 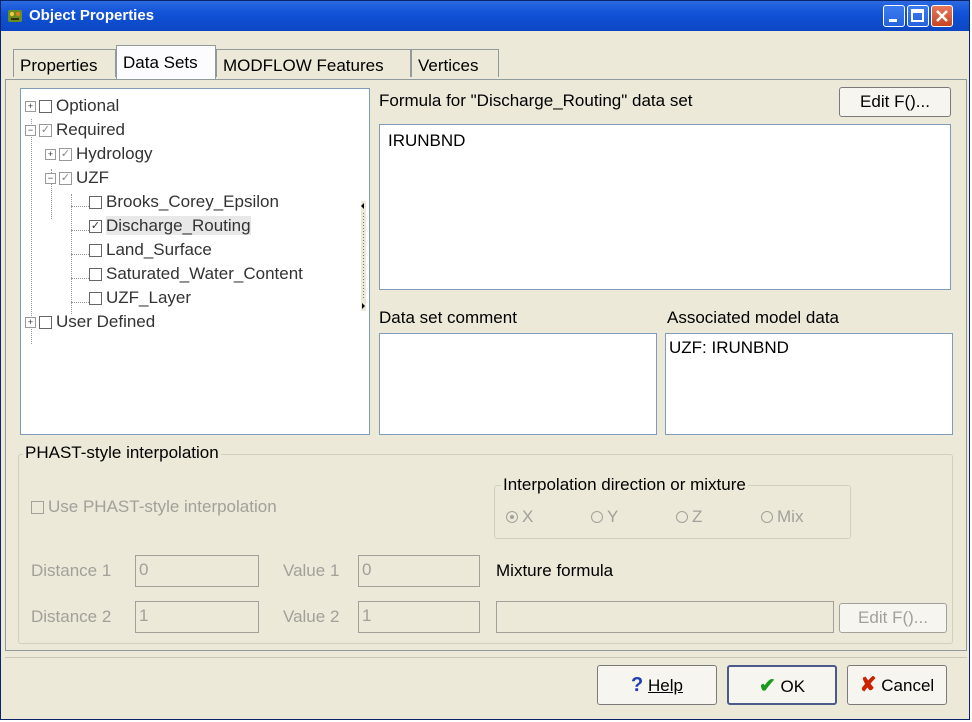 I want to click on cancel-button: ✘ Cancel, so click(x=897, y=685).